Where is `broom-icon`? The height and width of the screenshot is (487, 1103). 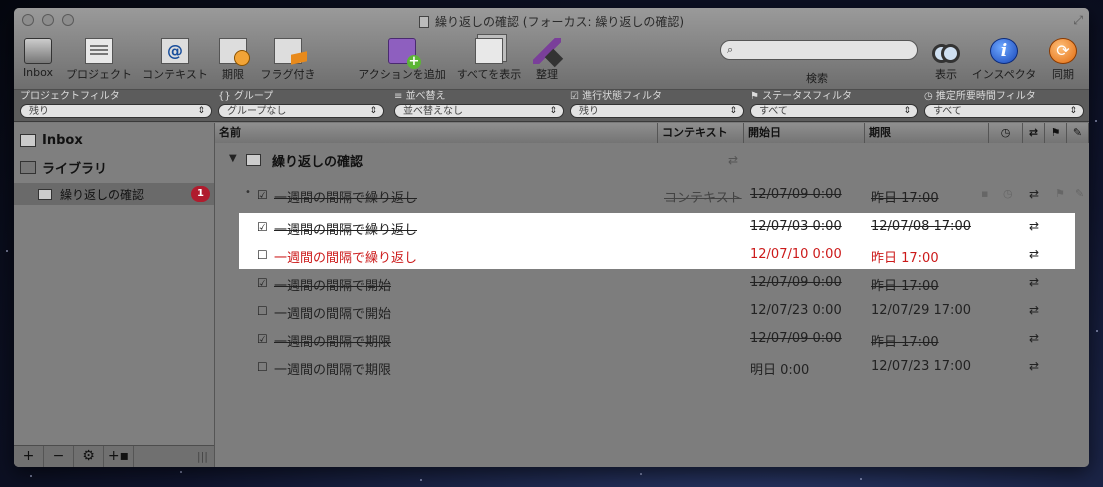
broom-icon is located at coordinates (547, 51).